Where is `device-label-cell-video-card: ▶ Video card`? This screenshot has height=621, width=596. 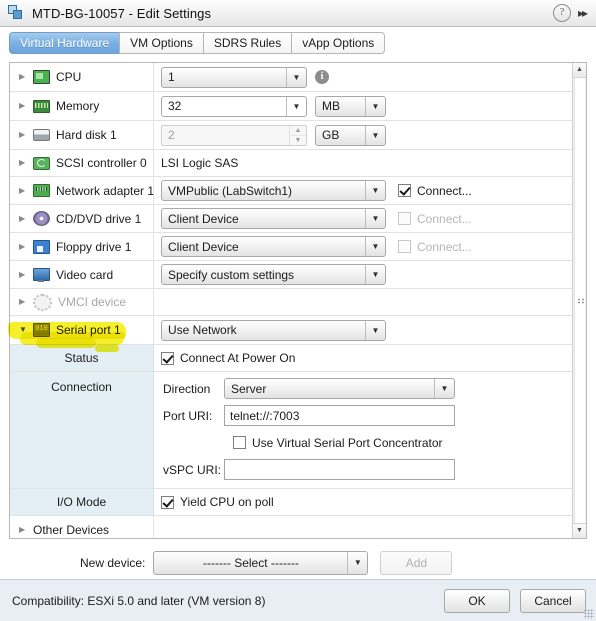 device-label-cell-video-card: ▶ Video card is located at coordinates (82, 274).